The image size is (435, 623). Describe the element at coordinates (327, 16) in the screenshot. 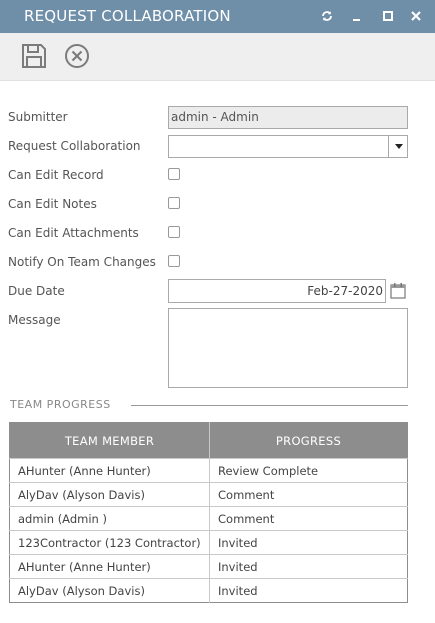

I see `refresh-icon` at that location.